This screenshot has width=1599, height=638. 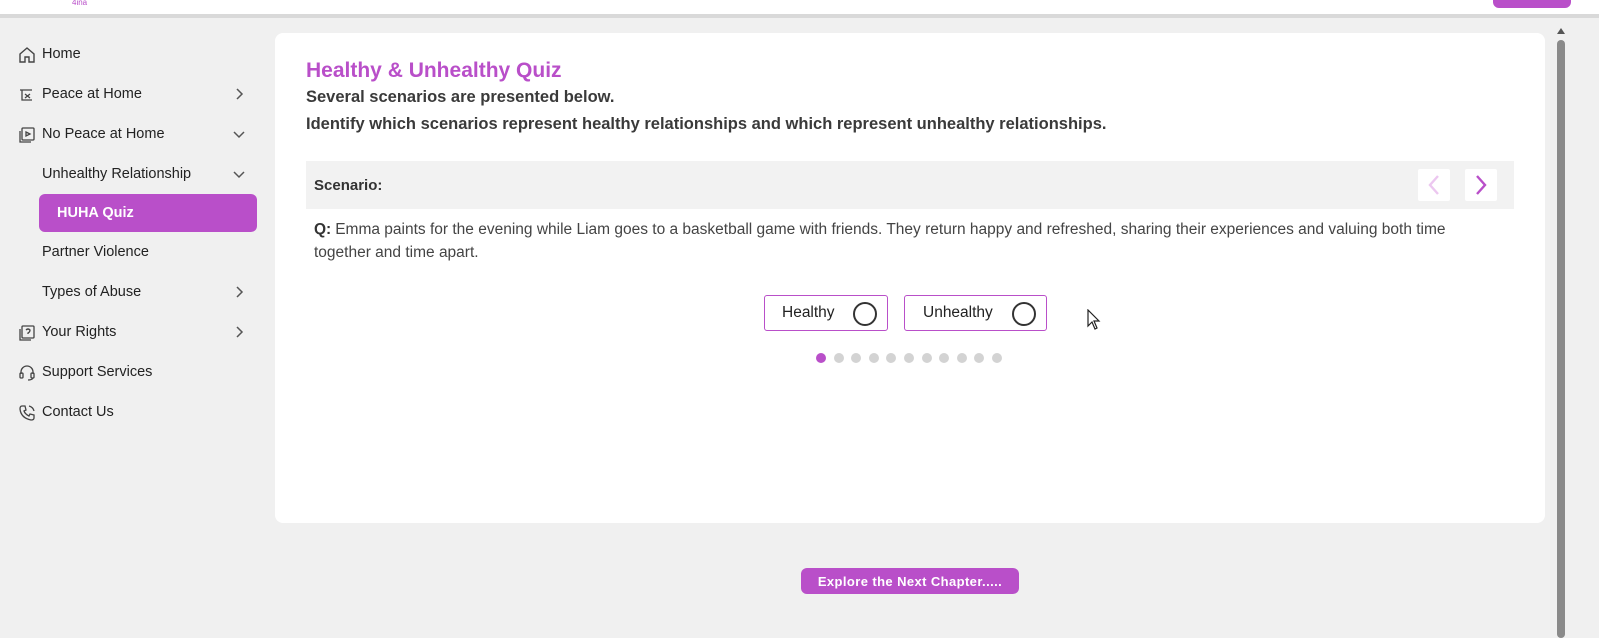 What do you see at coordinates (1561, 339) in the screenshot?
I see `scrollbar-thumb` at bounding box center [1561, 339].